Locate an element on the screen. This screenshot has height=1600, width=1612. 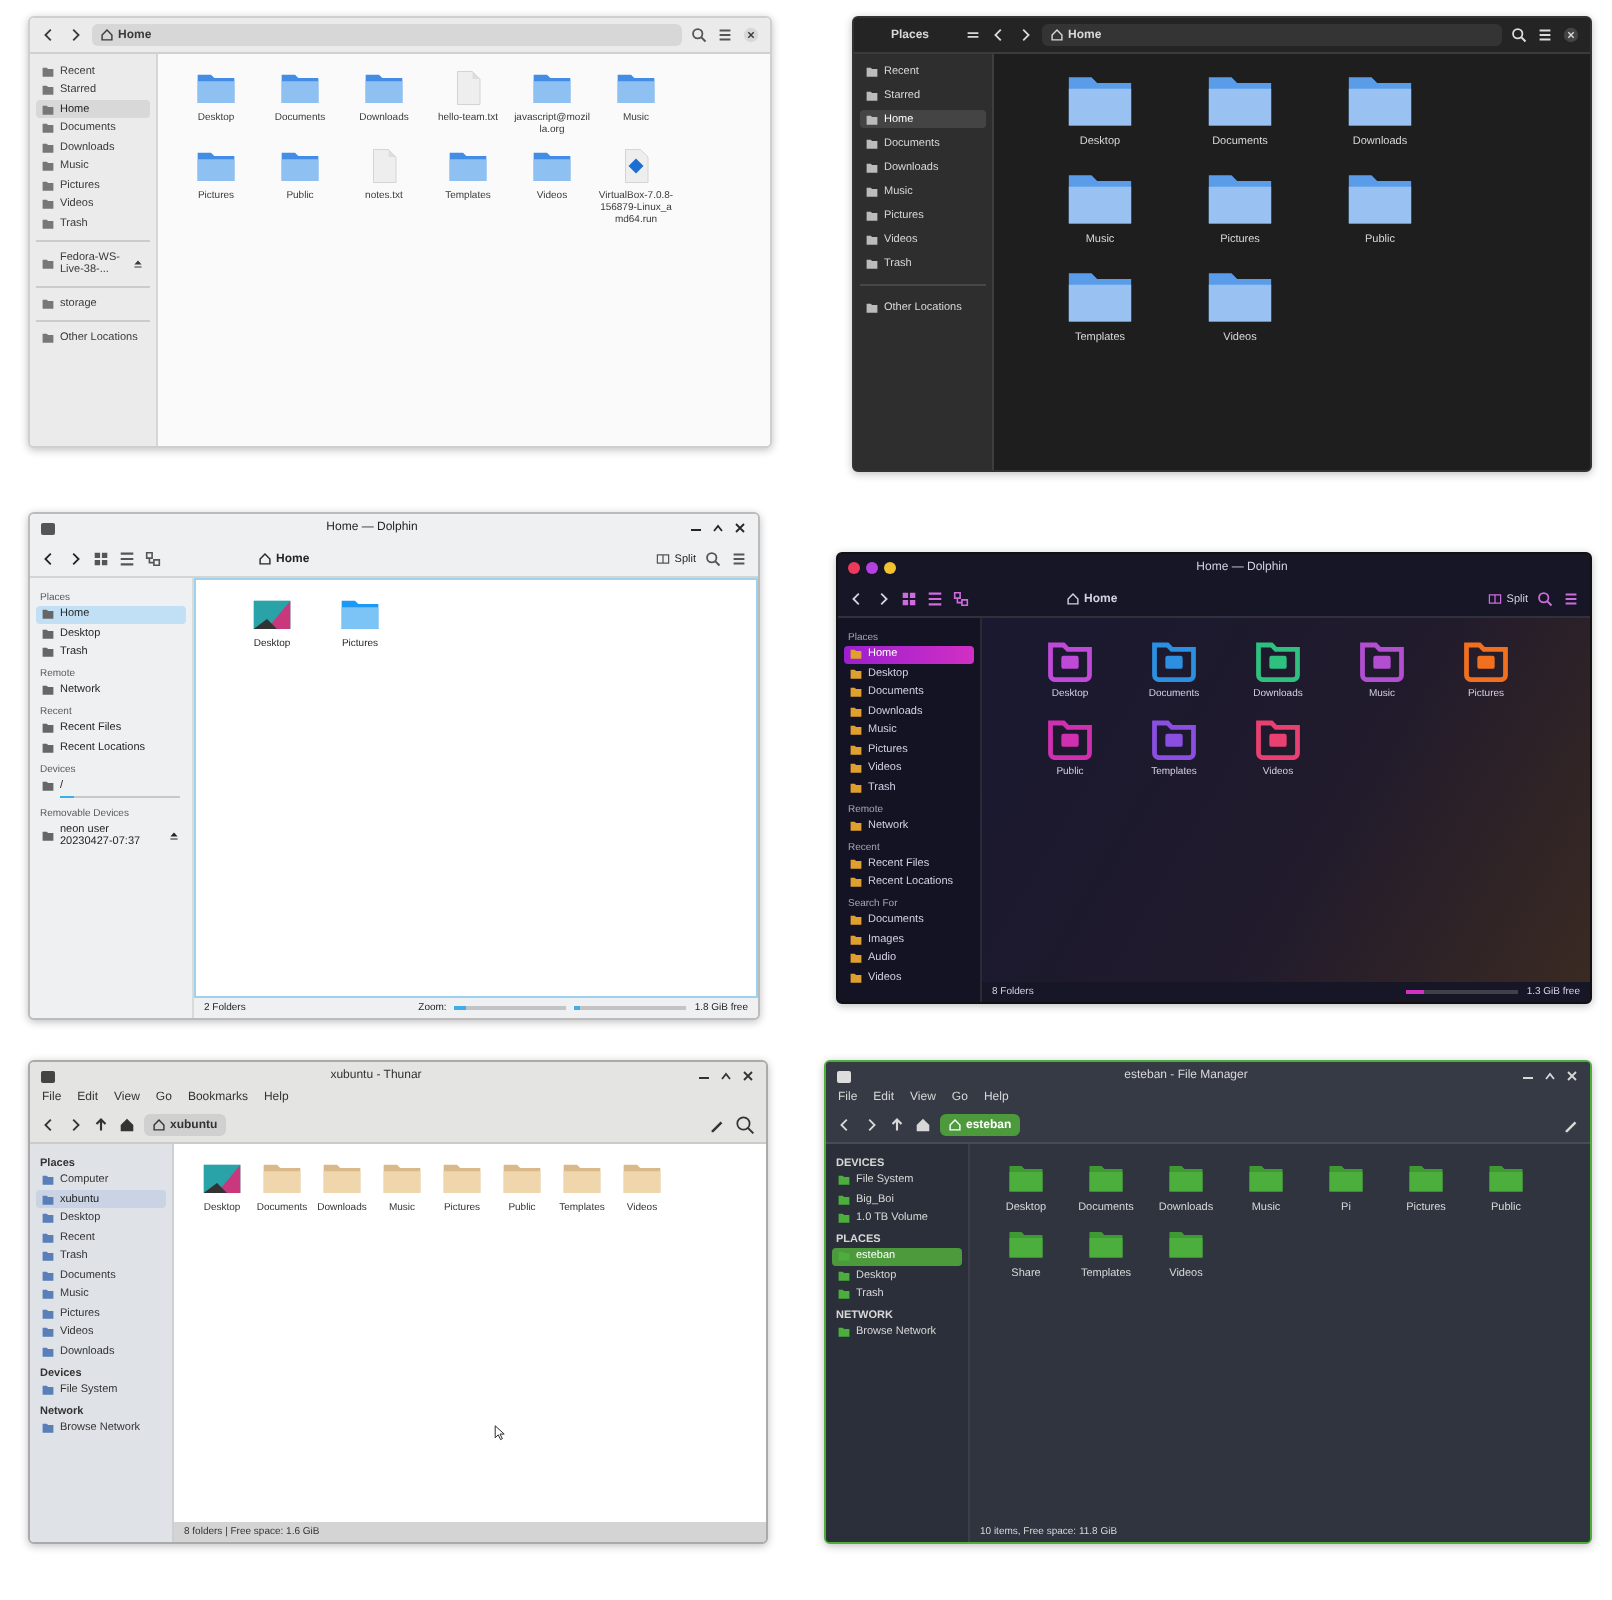
maximize-button is located at coordinates (872, 568).